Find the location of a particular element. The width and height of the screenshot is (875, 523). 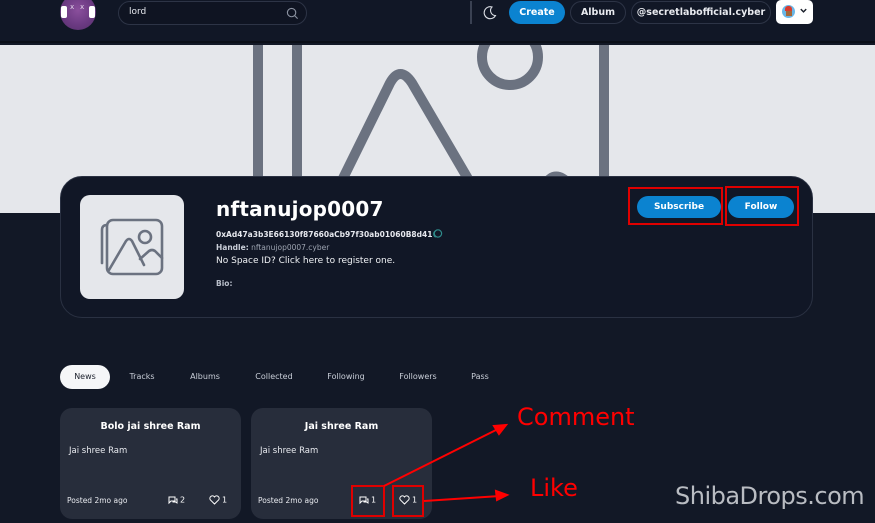

profile-name: nftanujop0007 is located at coordinates (300, 209).